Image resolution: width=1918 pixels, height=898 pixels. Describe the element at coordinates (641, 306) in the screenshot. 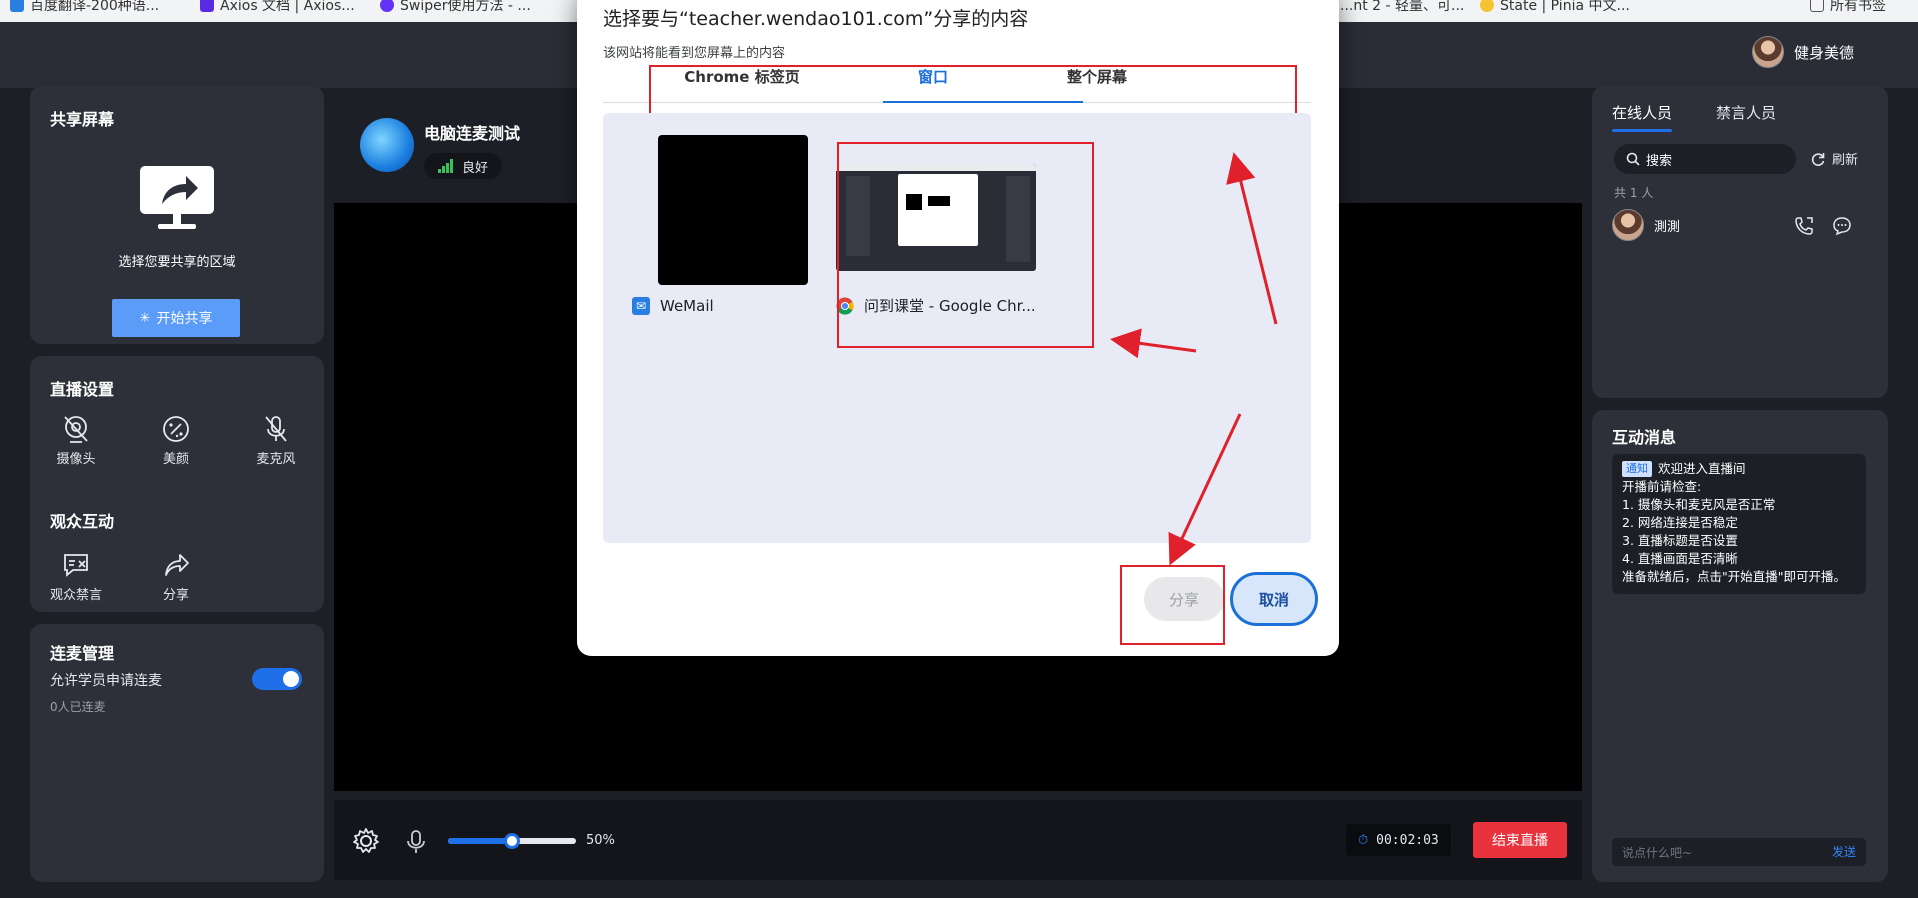

I see `mail-icon: ✉` at that location.